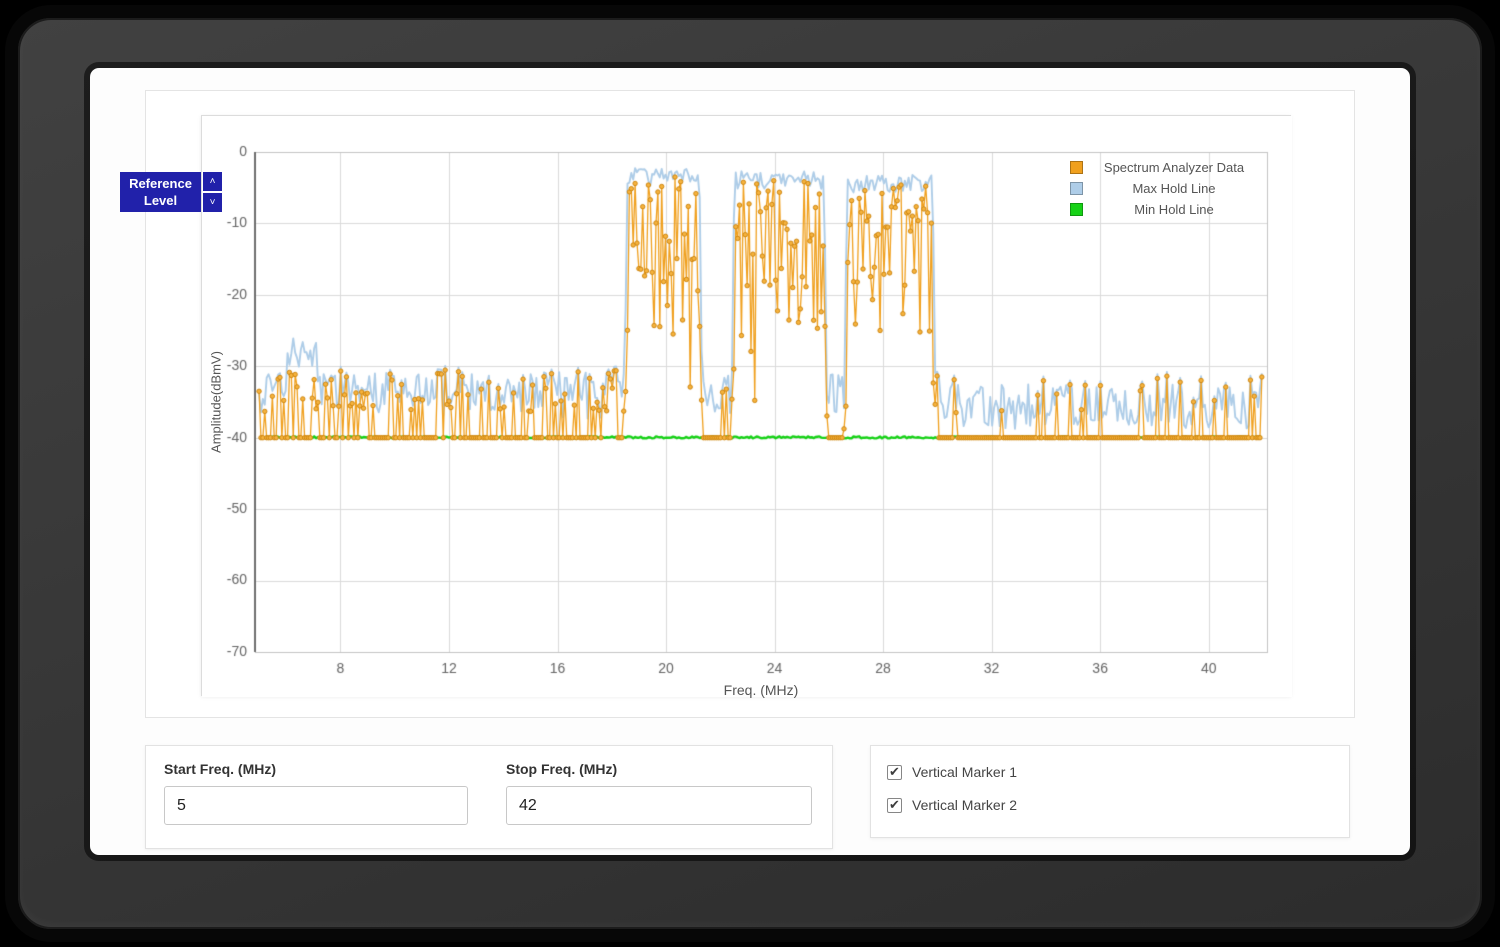 The height and width of the screenshot is (947, 1500). What do you see at coordinates (1076, 188) in the screenshot?
I see `max-hold-swatch-icon` at bounding box center [1076, 188].